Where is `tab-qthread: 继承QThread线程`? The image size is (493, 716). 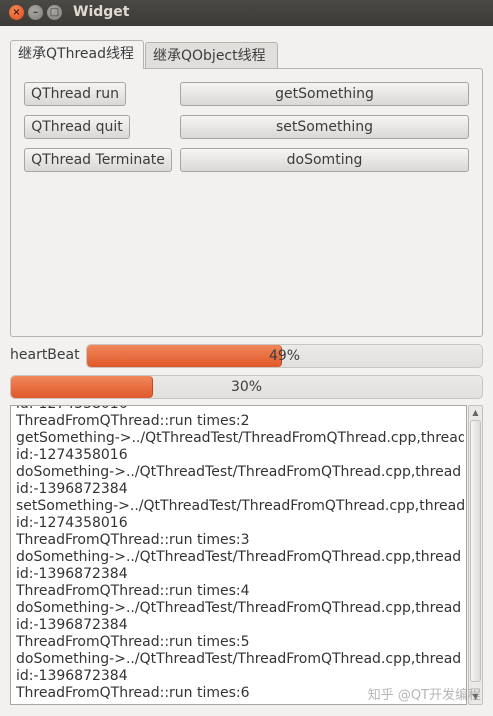
tab-qthread: 继承QThread线程 is located at coordinates (77, 54).